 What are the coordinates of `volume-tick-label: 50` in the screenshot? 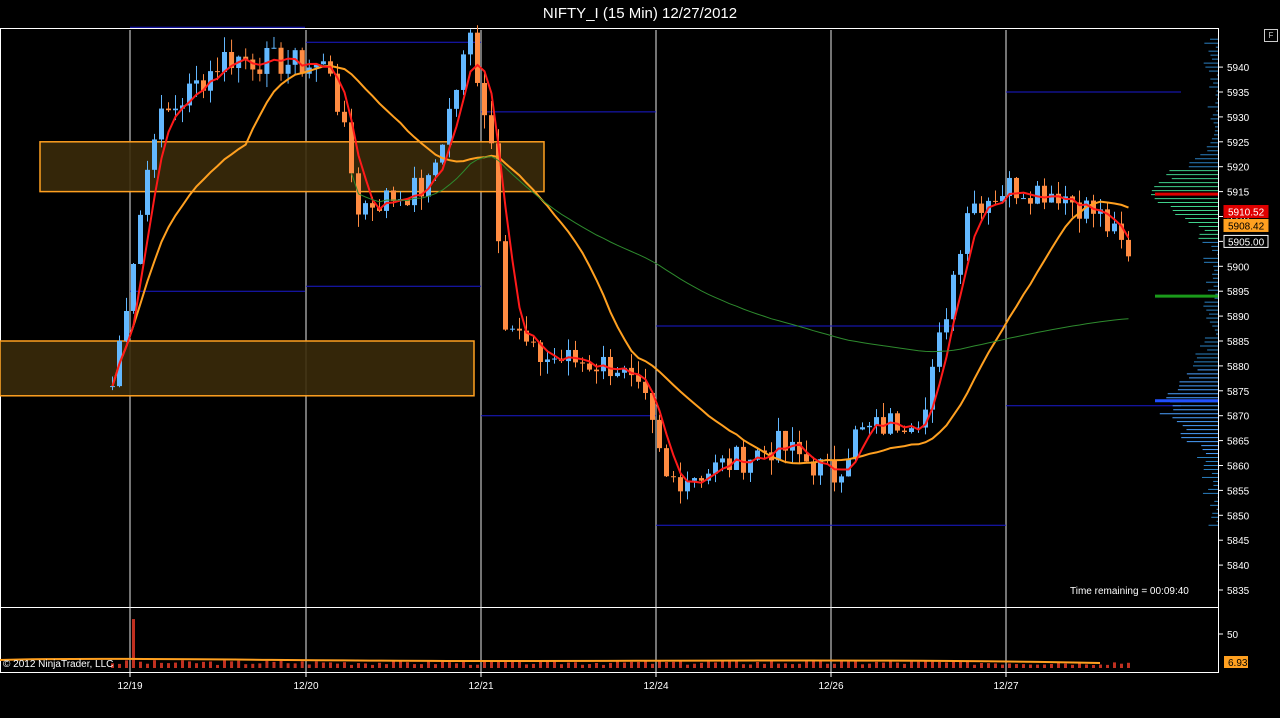 It's located at (1233, 635).